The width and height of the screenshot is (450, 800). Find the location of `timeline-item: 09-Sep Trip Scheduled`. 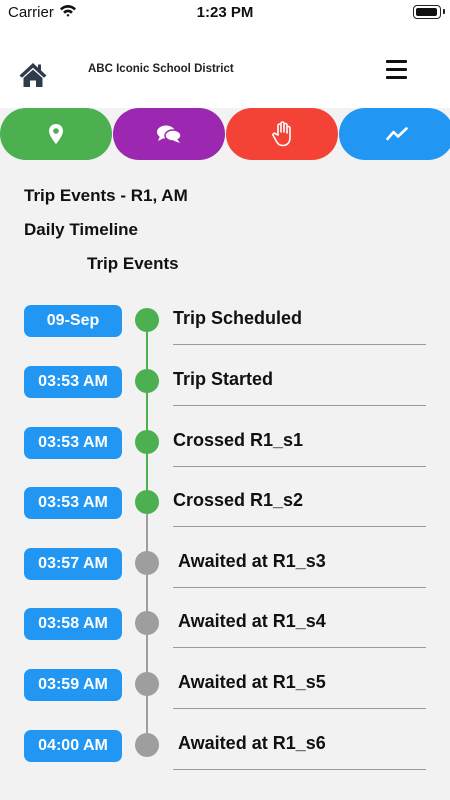

timeline-item: 09-Sep Trip Scheduled is located at coordinates (225, 327).